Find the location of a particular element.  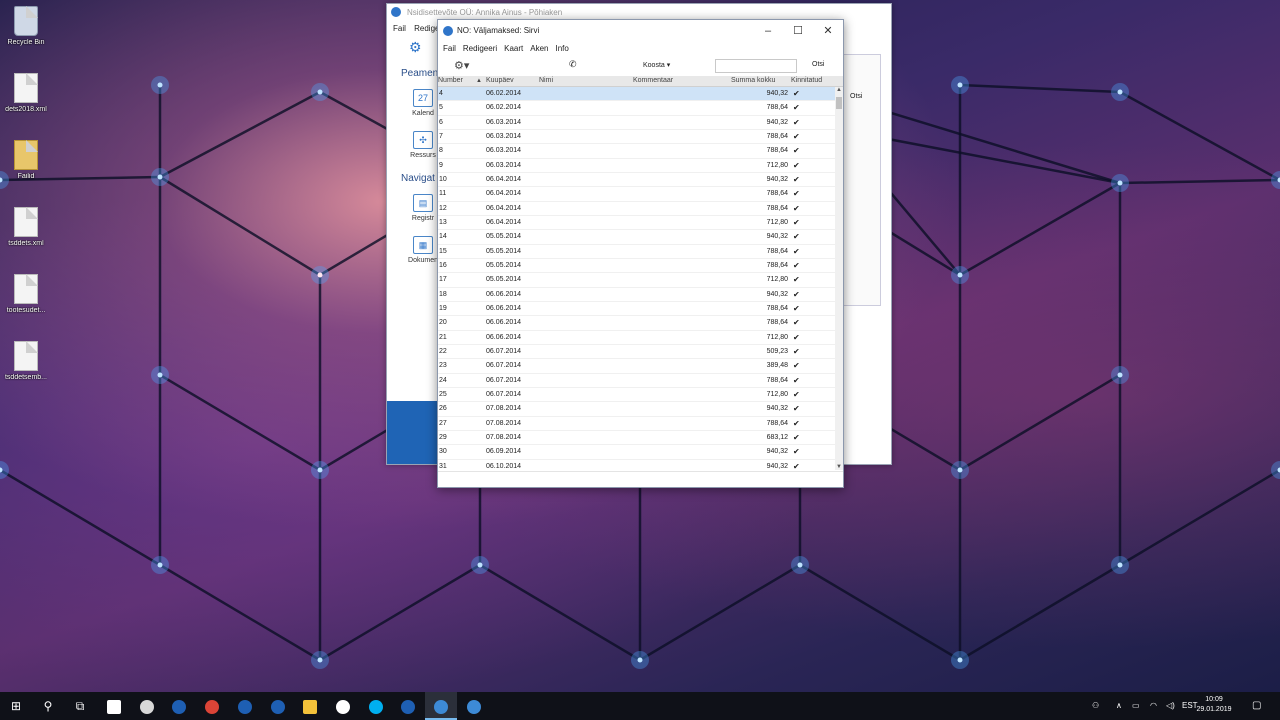

gear-dropdown-icon: ⚙▾ is located at coordinates (461, 65).